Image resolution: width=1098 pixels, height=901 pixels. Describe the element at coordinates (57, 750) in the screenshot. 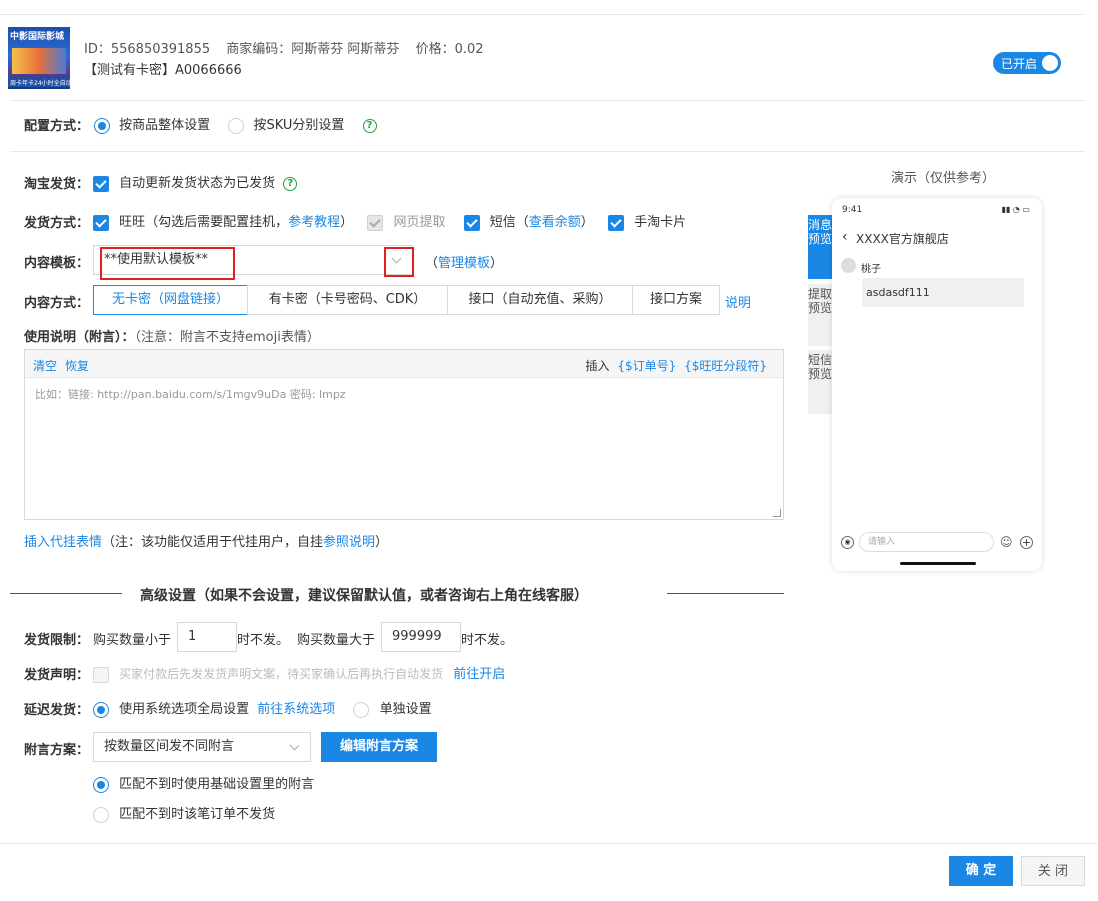

I see `scheme-label: 附言方案：` at that location.